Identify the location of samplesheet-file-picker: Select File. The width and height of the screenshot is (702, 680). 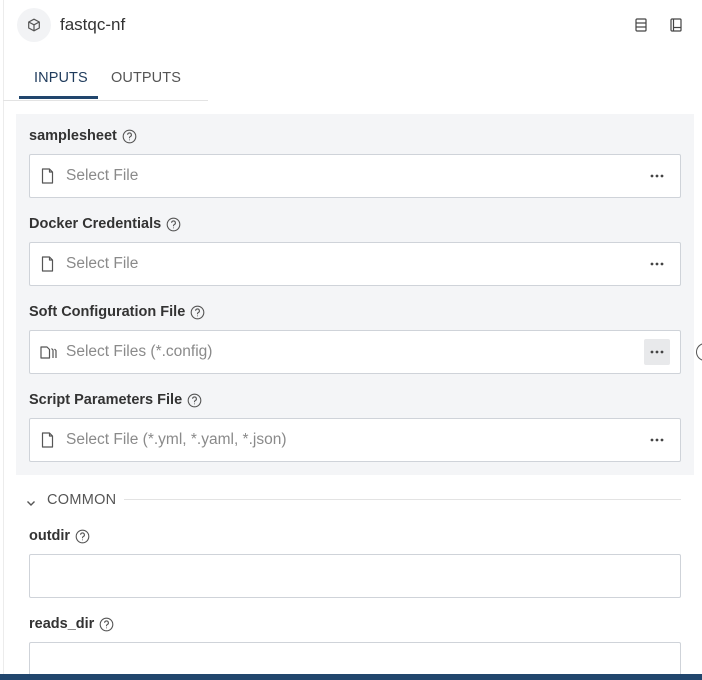
(355, 176).